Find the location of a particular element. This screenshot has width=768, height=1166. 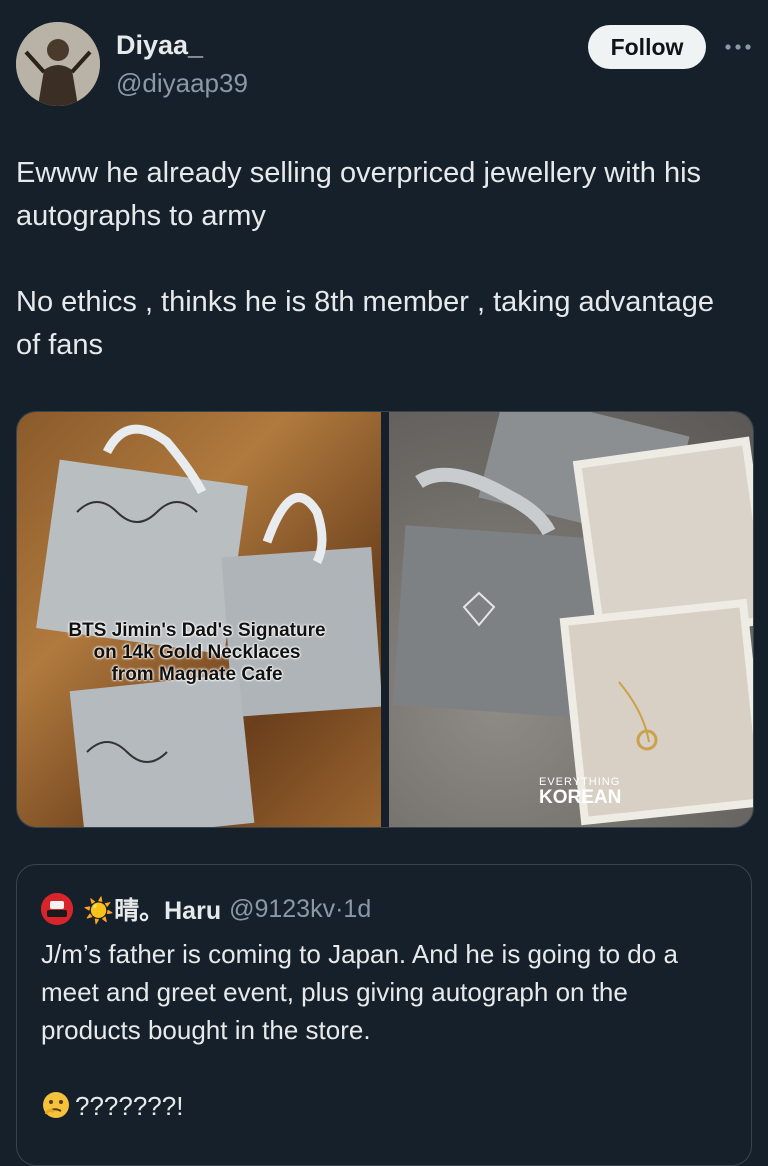

quoted-timestamp: 1d is located at coordinates (357, 909).